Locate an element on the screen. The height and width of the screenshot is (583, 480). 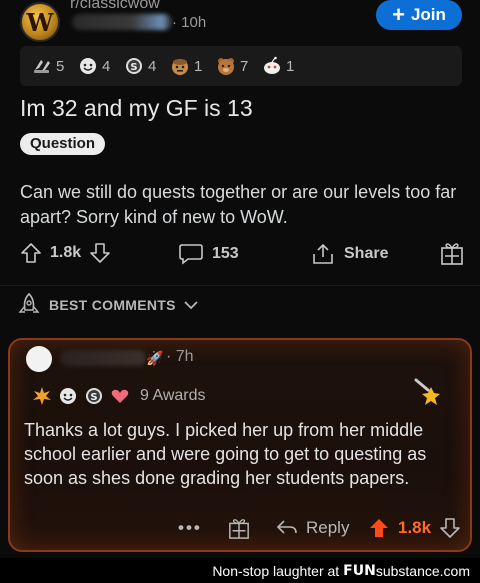
footer-caption: Non-stop laughter at is located at coordinates (276, 570).